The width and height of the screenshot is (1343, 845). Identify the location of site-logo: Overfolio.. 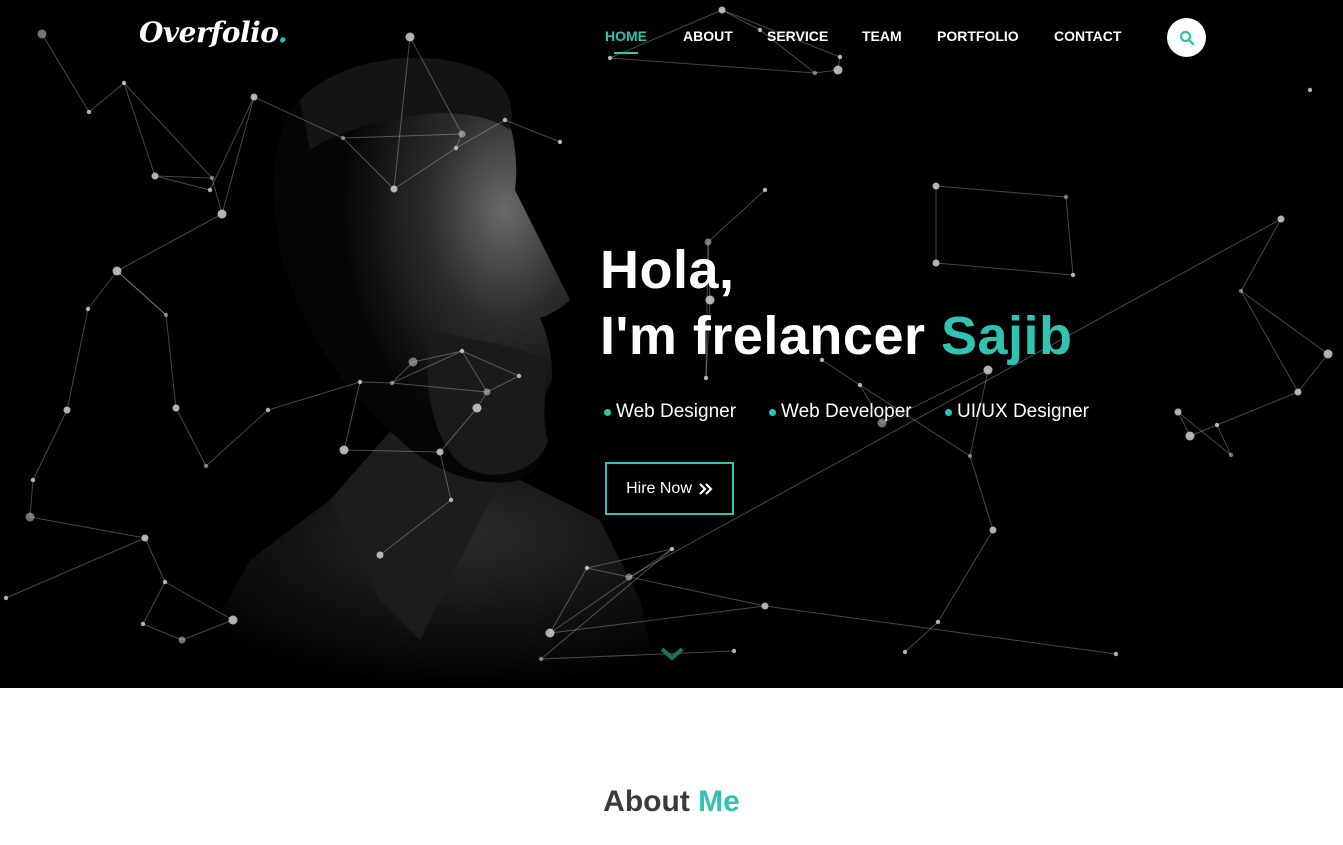
(213, 32).